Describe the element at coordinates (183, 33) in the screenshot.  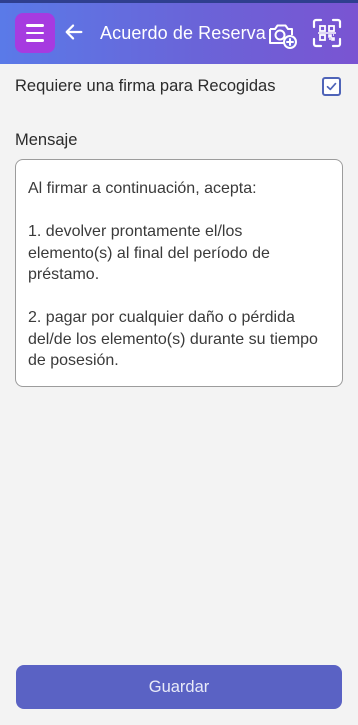
I see `page-title: Acuerdo de Reserva` at that location.